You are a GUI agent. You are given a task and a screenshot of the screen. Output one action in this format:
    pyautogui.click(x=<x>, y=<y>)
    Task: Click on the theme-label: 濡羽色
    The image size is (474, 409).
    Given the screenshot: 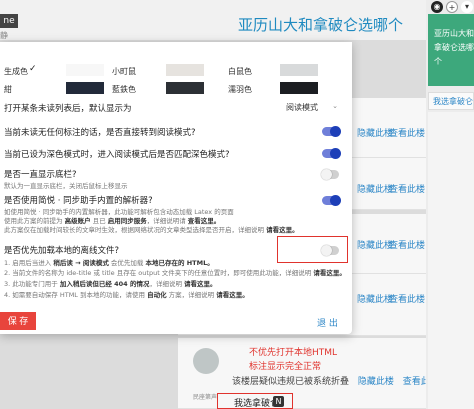 What is the action you would take?
    pyautogui.click(x=240, y=89)
    